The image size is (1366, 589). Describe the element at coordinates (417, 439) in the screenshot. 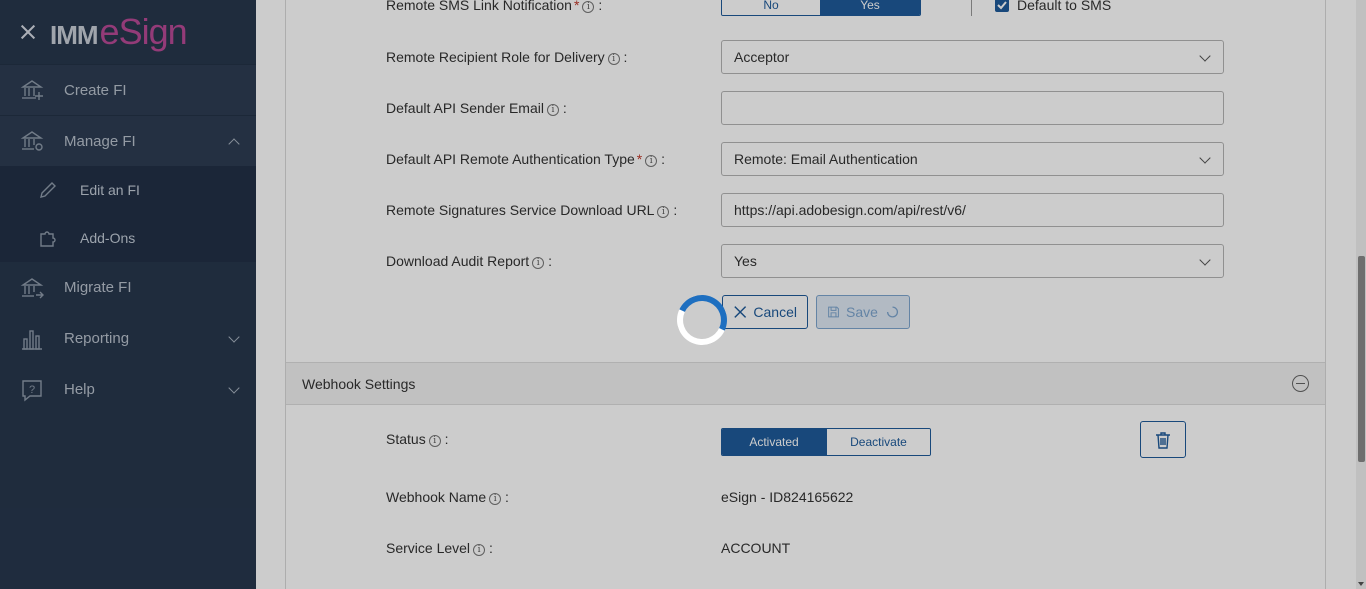

I see `status-label: Status i :` at that location.